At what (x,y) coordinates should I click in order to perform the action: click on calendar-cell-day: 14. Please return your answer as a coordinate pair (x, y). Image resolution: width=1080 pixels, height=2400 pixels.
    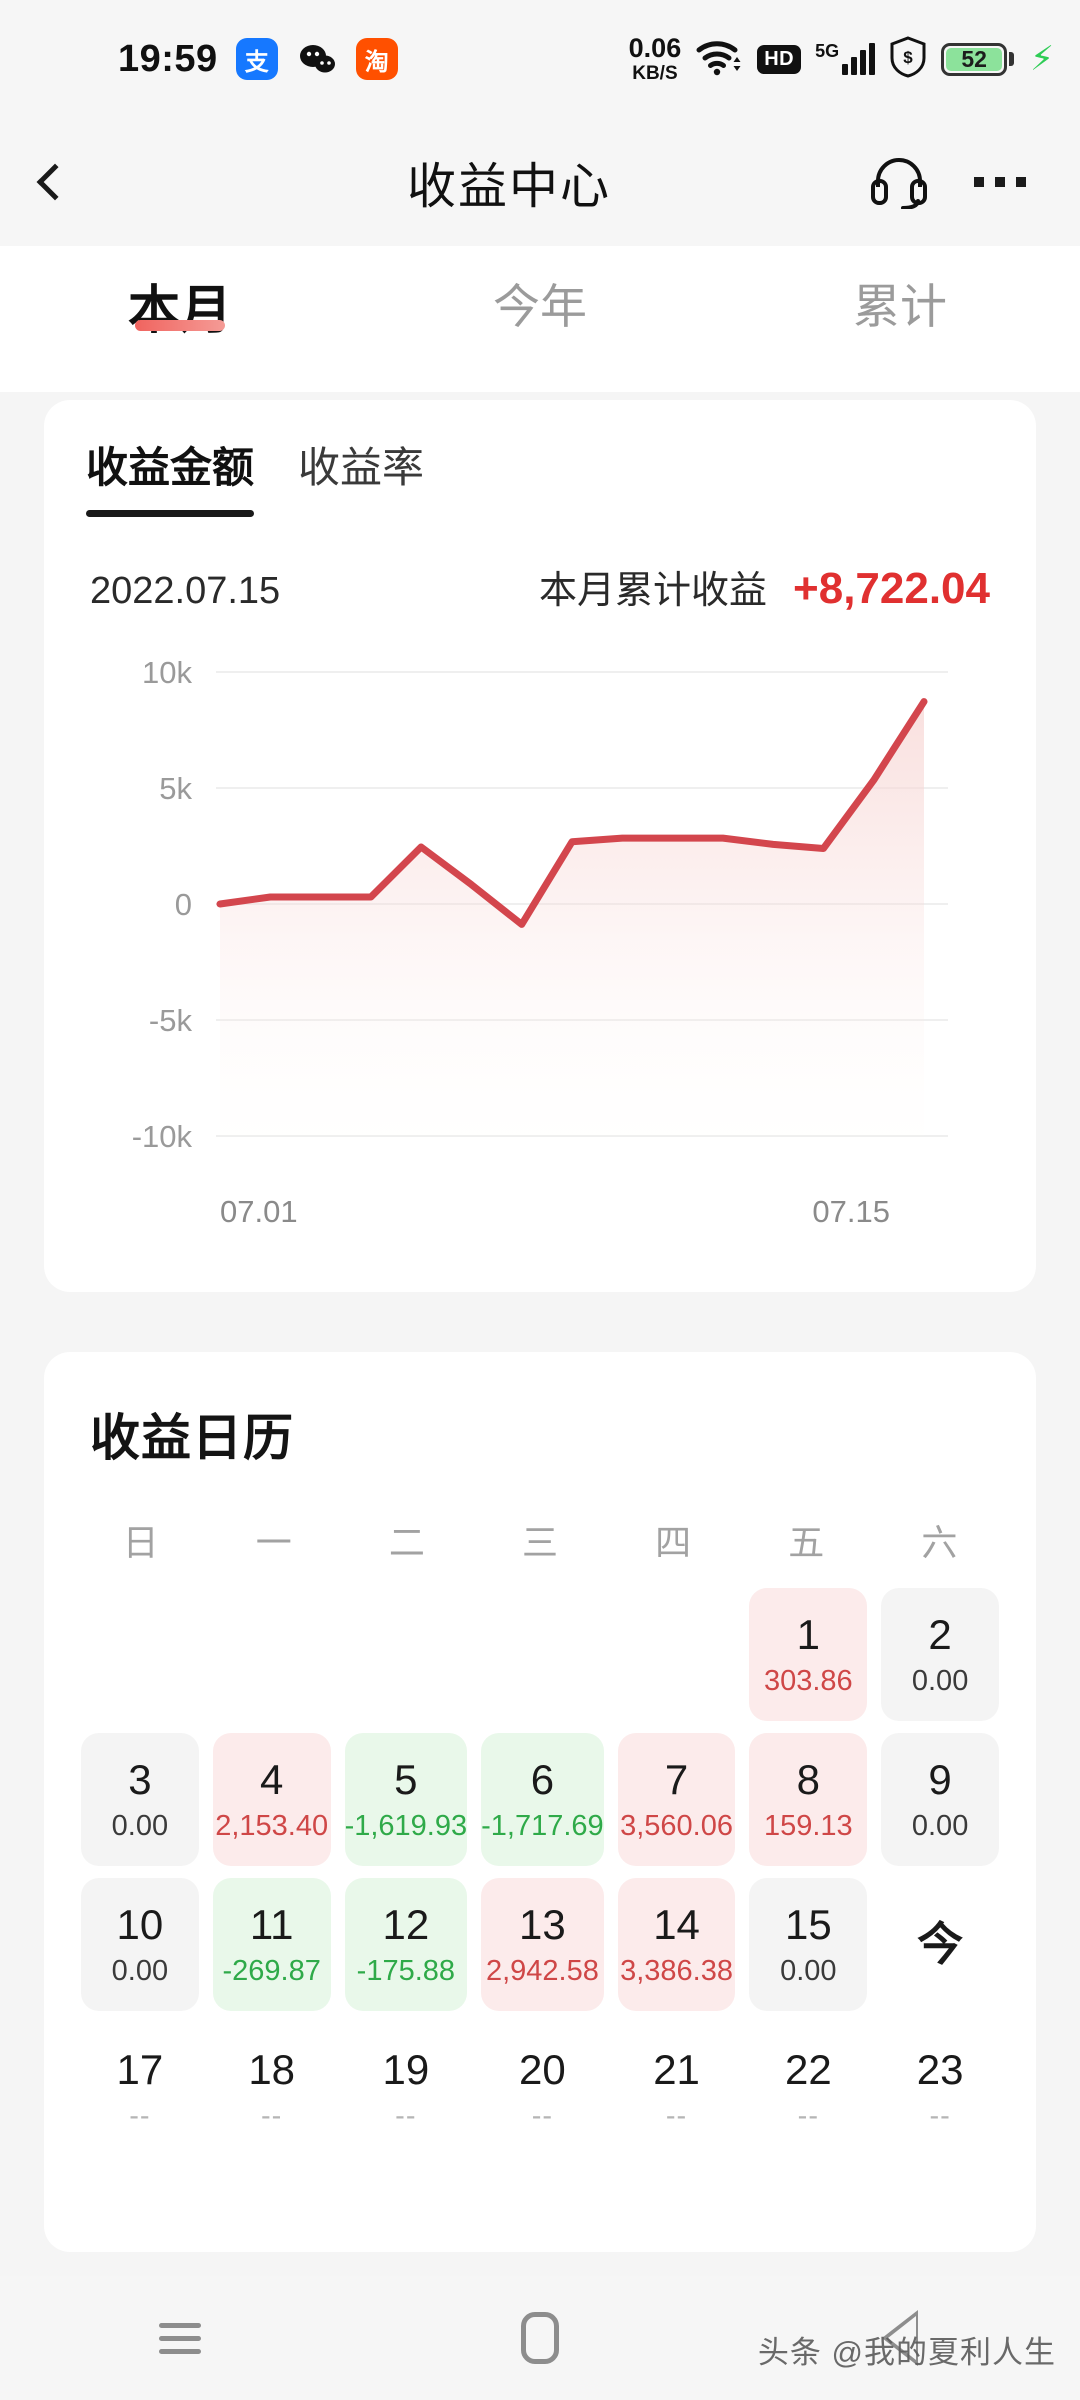
    Looking at the image, I should click on (676, 1925).